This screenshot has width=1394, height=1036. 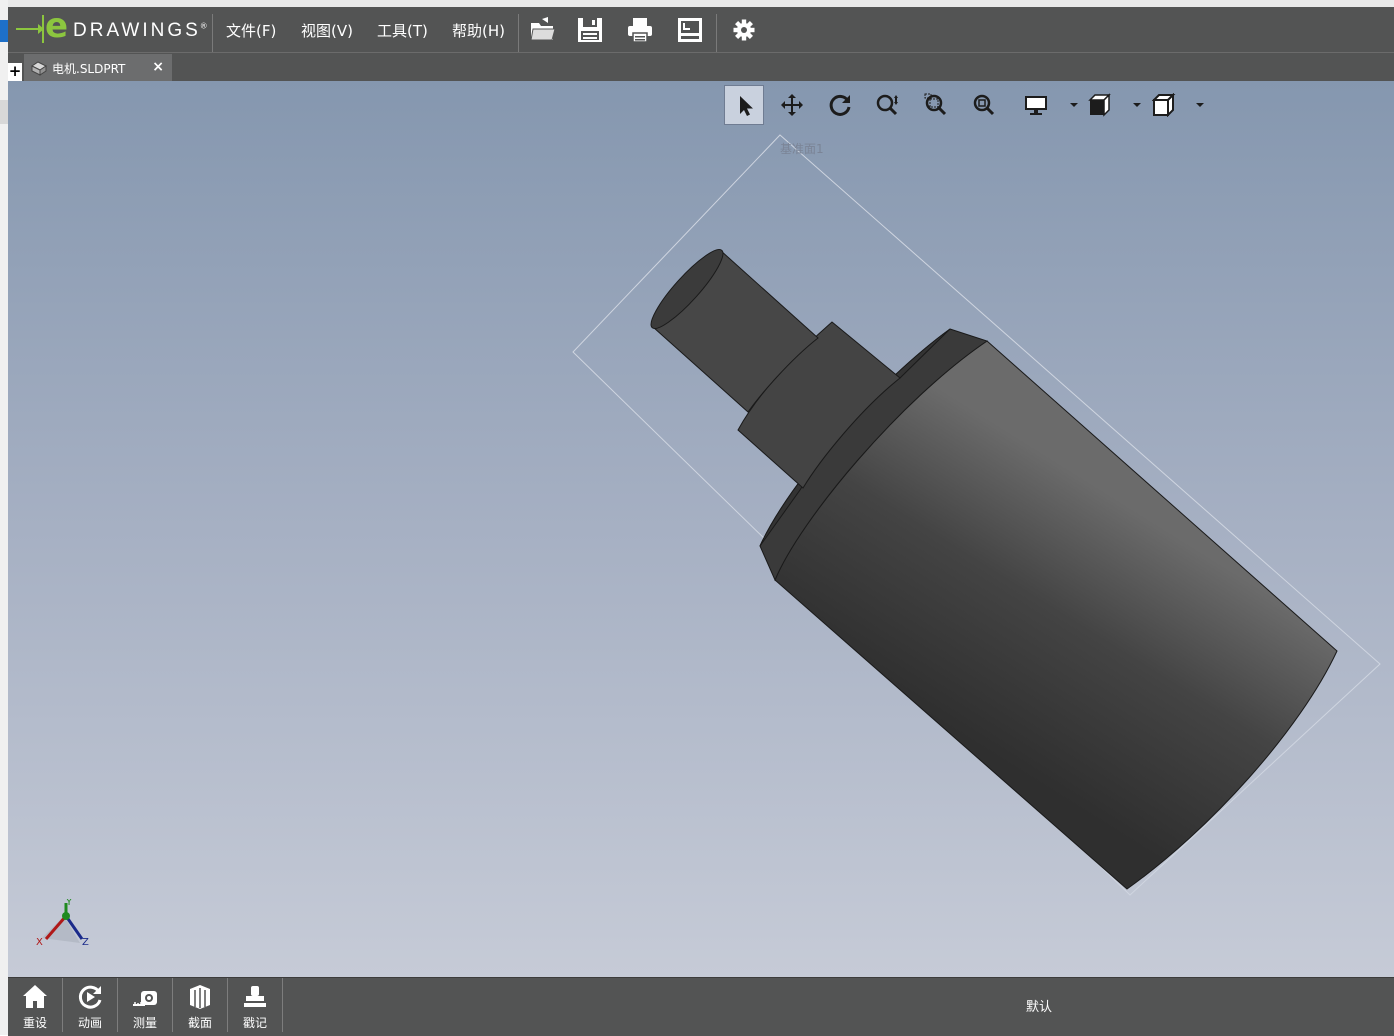 I want to click on document-tab: 电机.SLDPRT ×, so click(x=98, y=68).